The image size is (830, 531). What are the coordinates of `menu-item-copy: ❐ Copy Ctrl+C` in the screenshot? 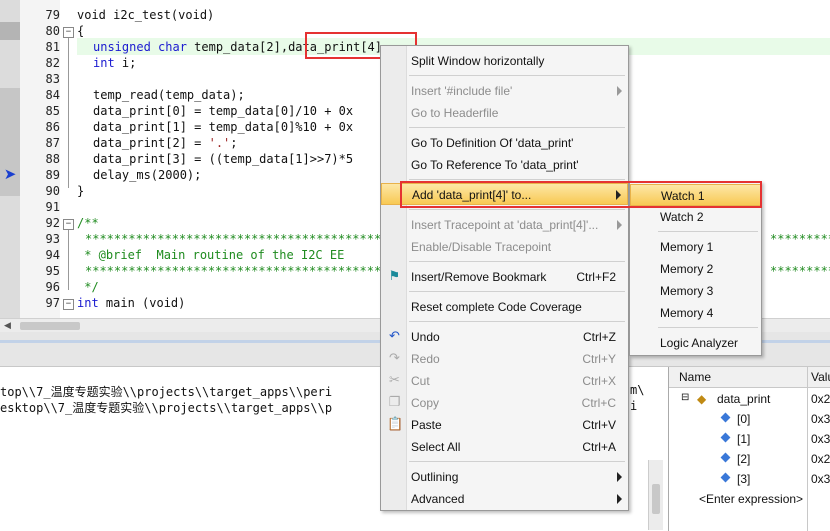 It's located at (504, 403).